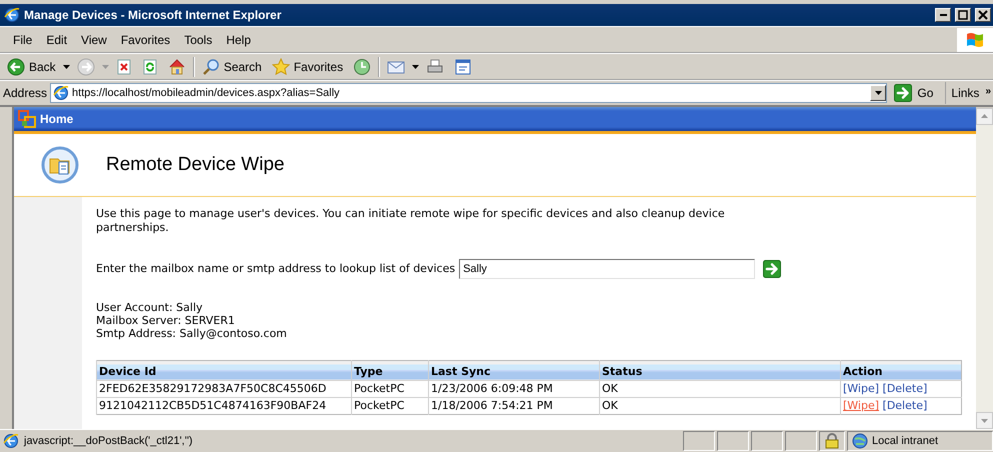 This screenshot has width=993, height=452. I want to click on maximize-icon, so click(963, 15).